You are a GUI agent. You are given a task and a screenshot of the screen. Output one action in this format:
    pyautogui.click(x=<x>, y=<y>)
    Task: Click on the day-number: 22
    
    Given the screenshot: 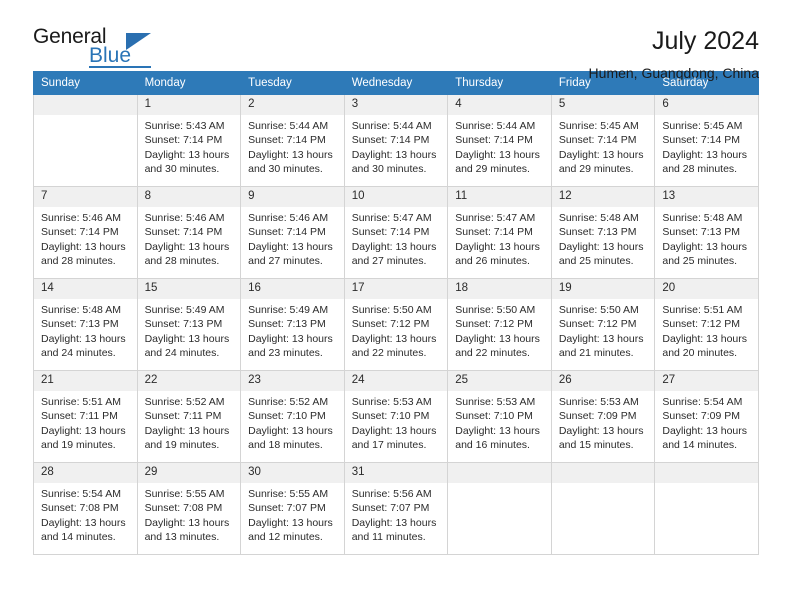 What is the action you would take?
    pyautogui.click(x=189, y=381)
    